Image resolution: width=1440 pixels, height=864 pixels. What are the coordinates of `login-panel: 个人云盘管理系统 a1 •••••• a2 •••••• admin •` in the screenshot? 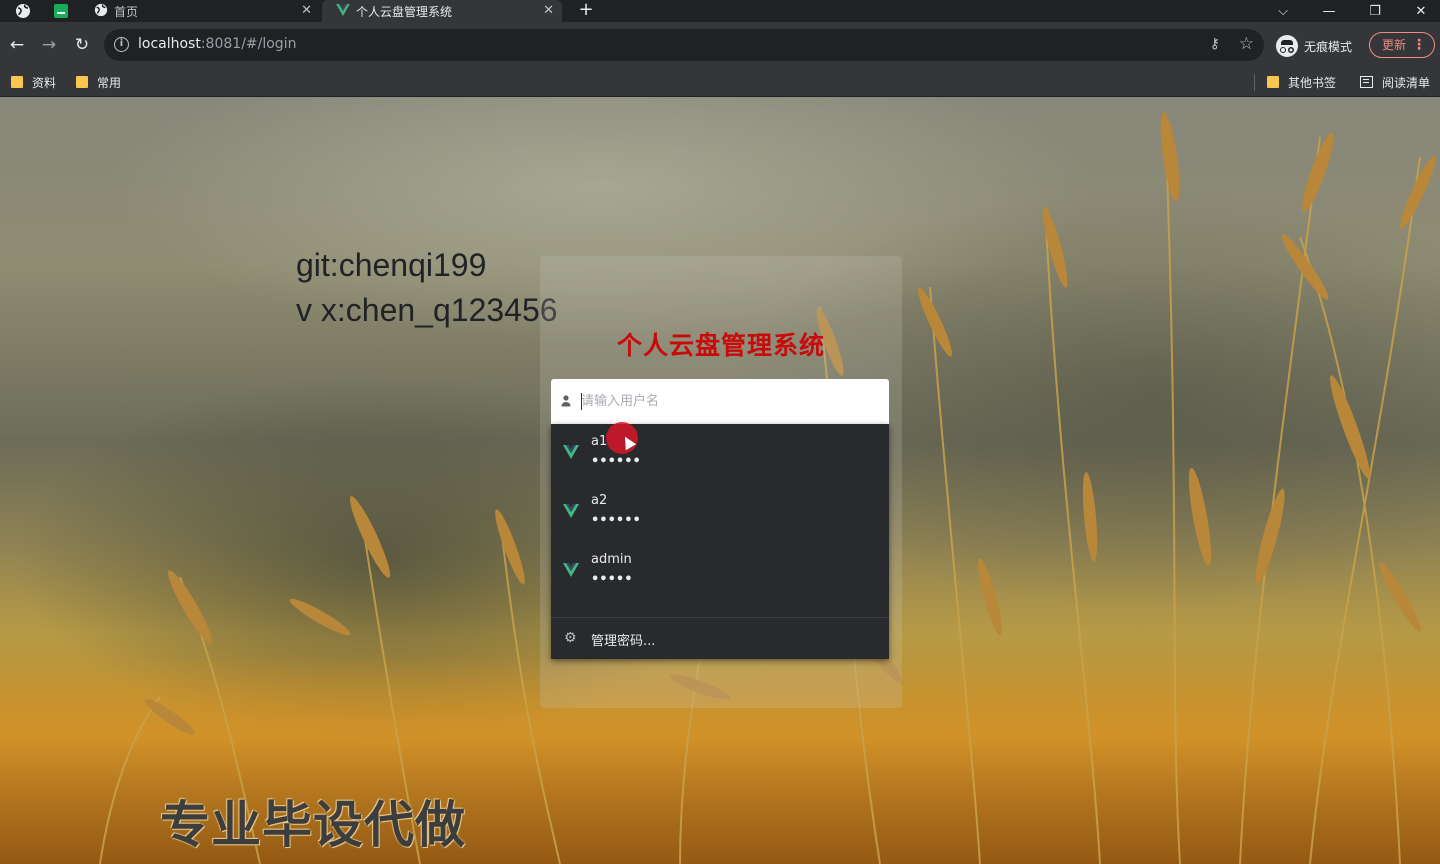 It's located at (721, 482).